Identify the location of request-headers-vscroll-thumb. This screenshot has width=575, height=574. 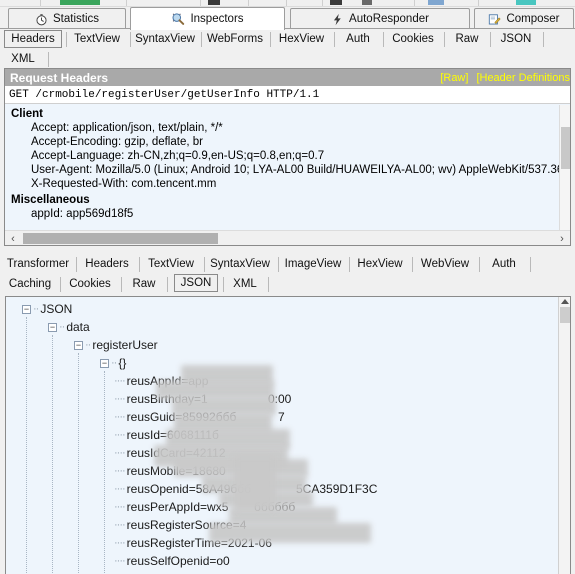
(565, 148).